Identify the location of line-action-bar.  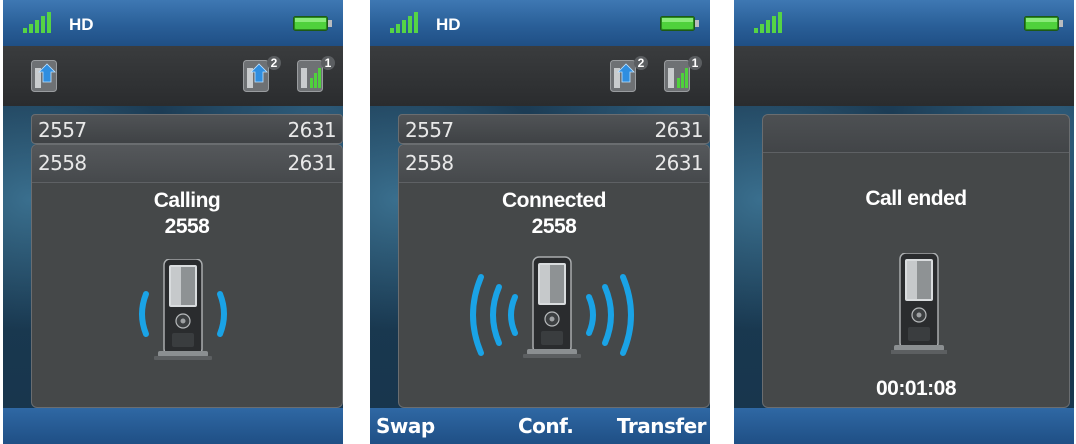
(904, 76).